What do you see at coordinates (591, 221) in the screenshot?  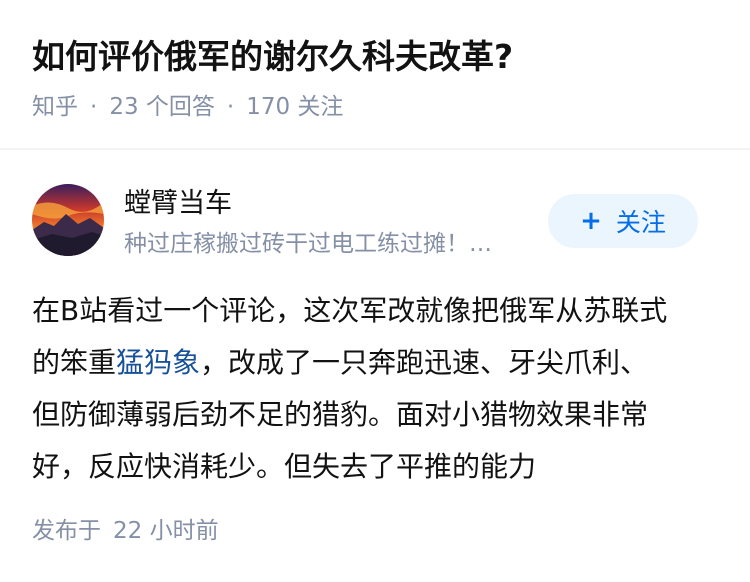 I see `plus-icon: +` at bounding box center [591, 221].